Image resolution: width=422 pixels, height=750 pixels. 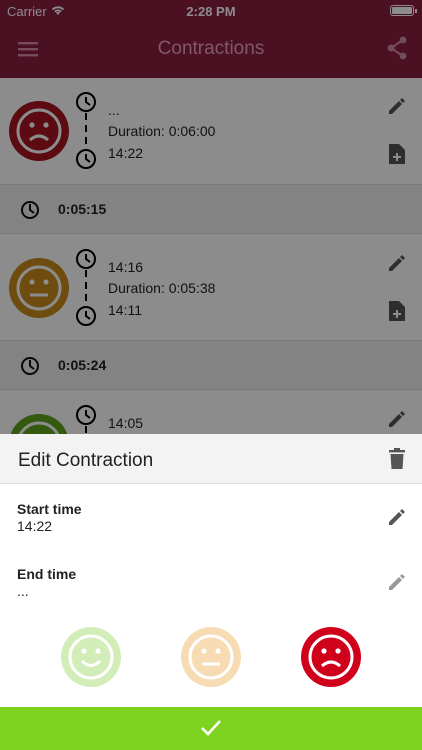 I want to click on neutral-mood-button, so click(x=211, y=657).